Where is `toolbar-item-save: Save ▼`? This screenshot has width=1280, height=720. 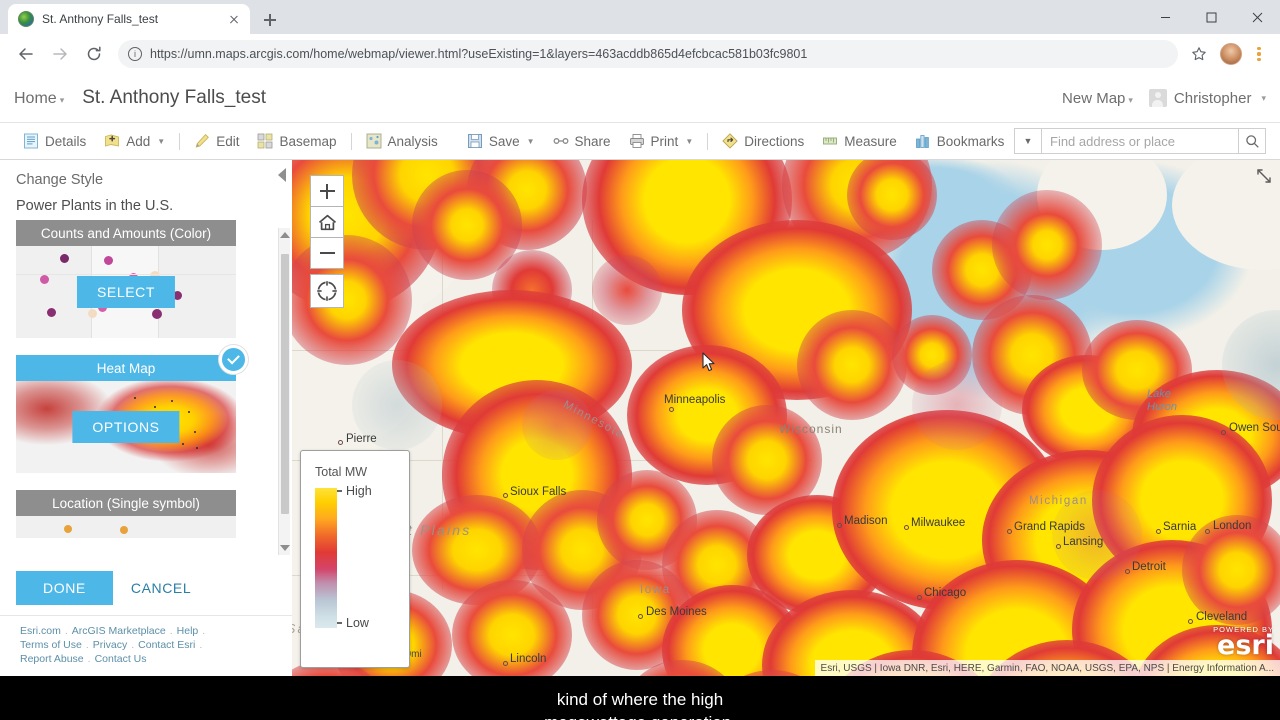
toolbar-item-save: Save ▼ is located at coordinates (501, 141).